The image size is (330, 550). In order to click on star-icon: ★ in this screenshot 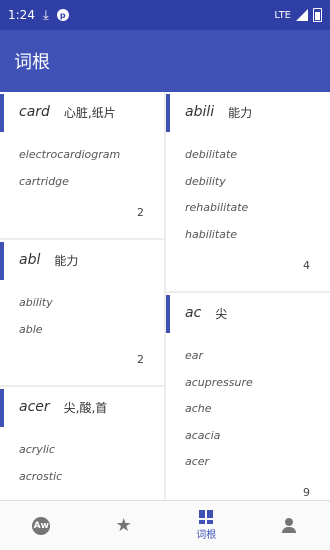, I will do `click(123, 525)`.